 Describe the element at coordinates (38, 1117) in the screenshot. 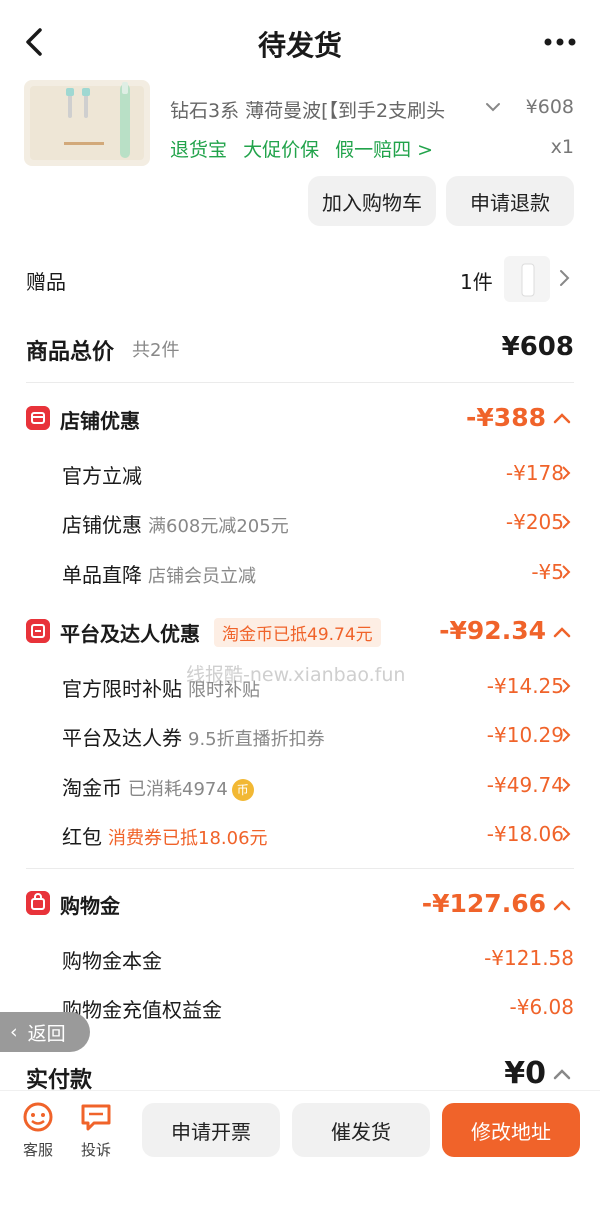

I see `customer-service-icon` at that location.